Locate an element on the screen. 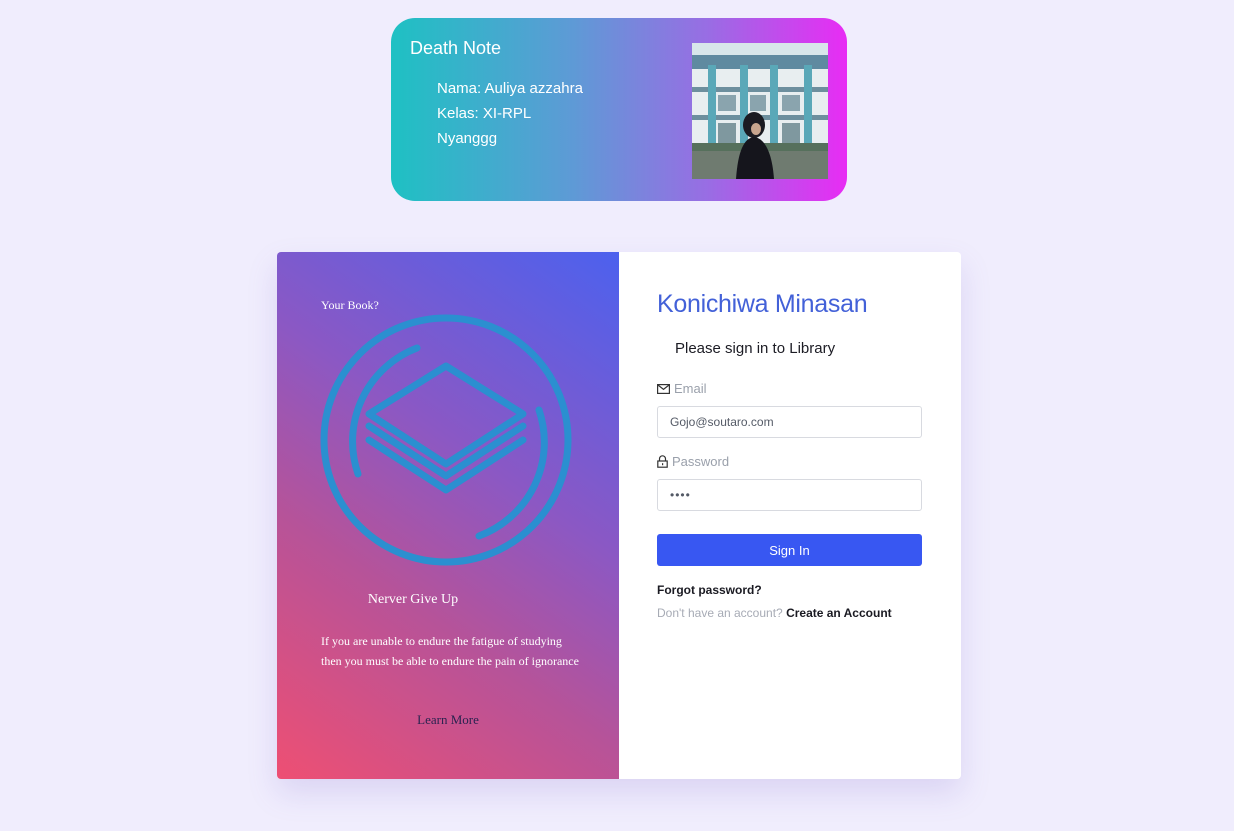 The width and height of the screenshot is (1234, 831). promo-quote-title: Nerver Give Up is located at coordinates (413, 599).